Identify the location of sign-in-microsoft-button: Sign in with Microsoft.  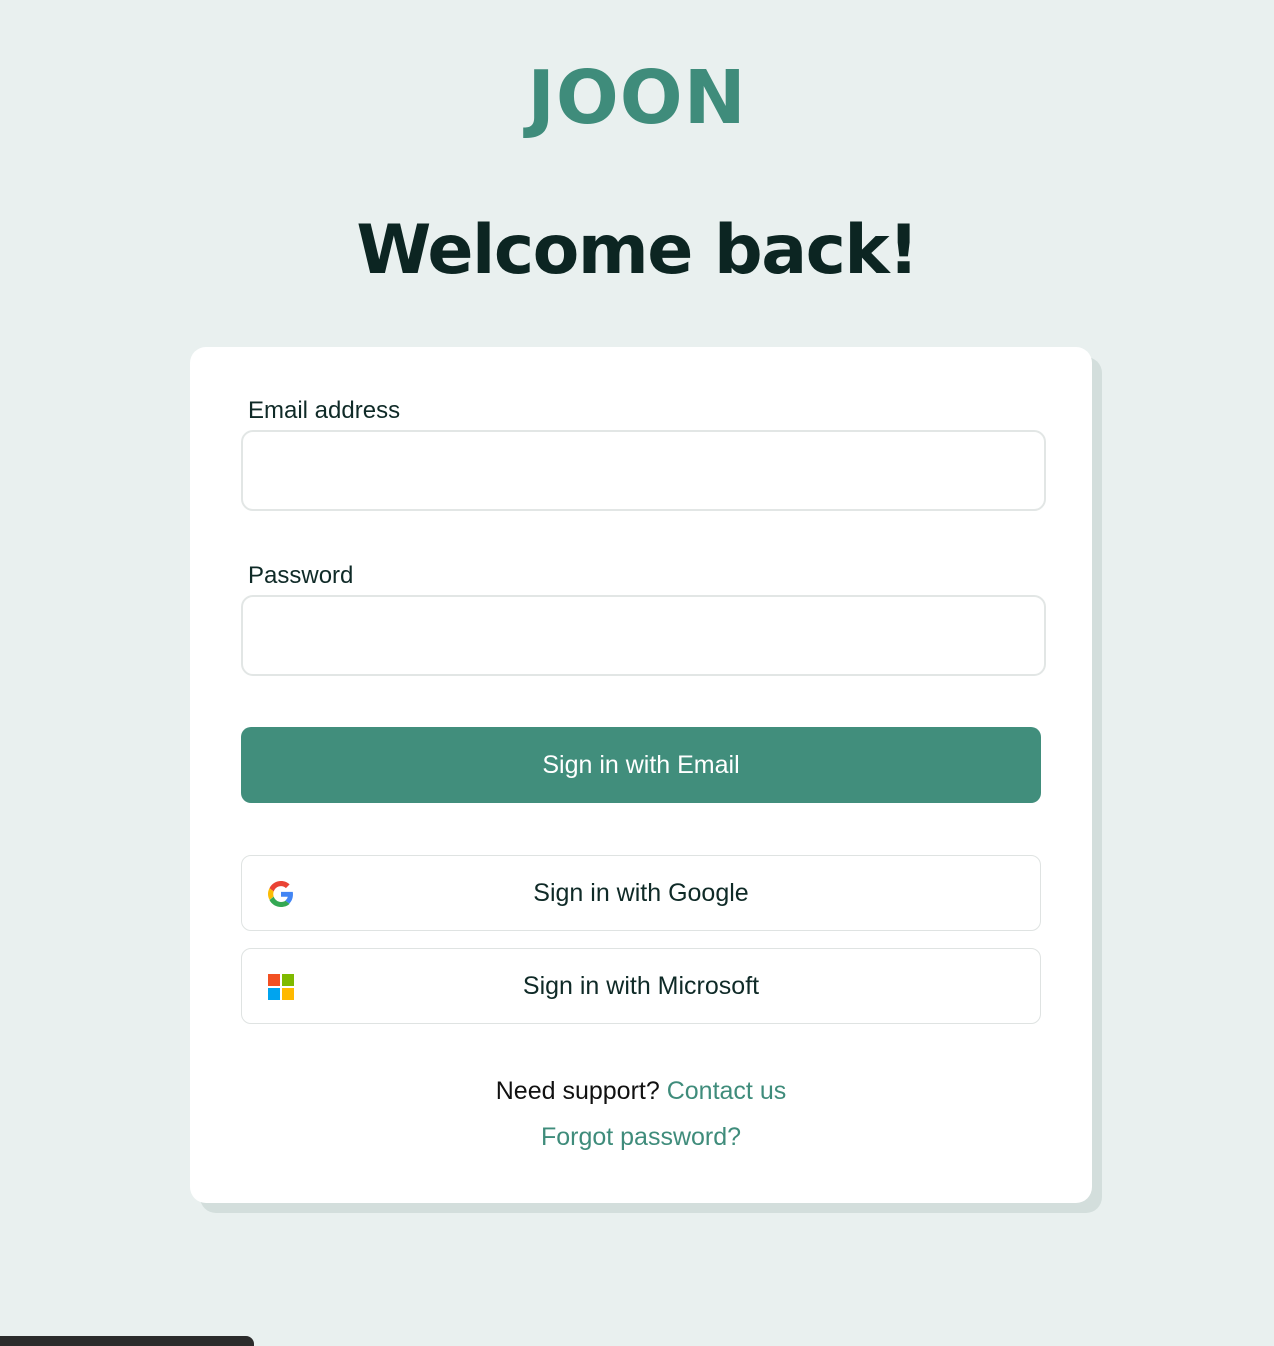
(641, 986).